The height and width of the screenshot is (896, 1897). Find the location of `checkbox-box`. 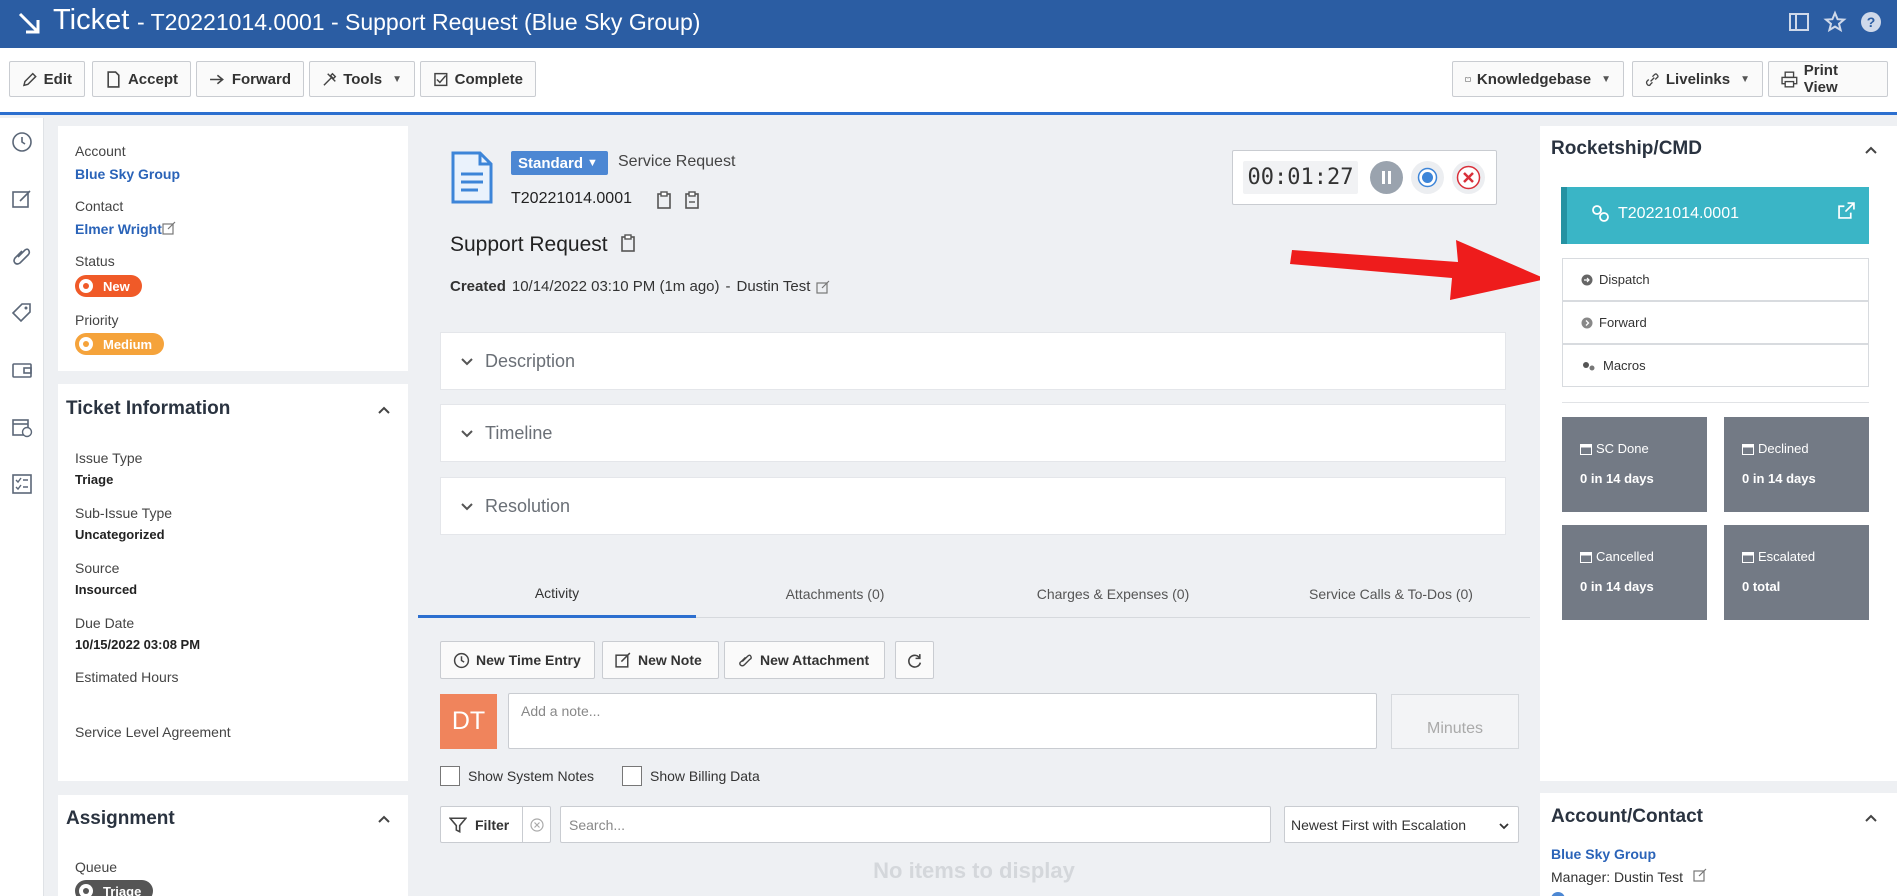

checkbox-box is located at coordinates (450, 776).